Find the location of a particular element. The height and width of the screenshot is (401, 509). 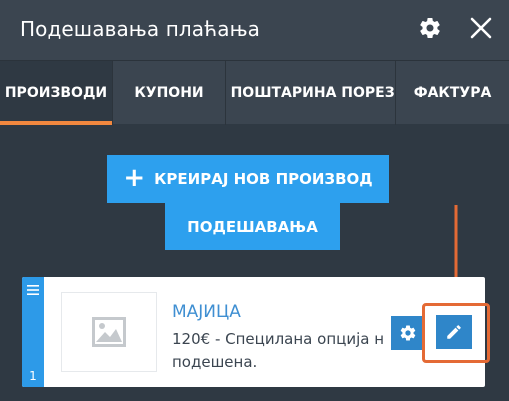

close-icon is located at coordinates (481, 28).